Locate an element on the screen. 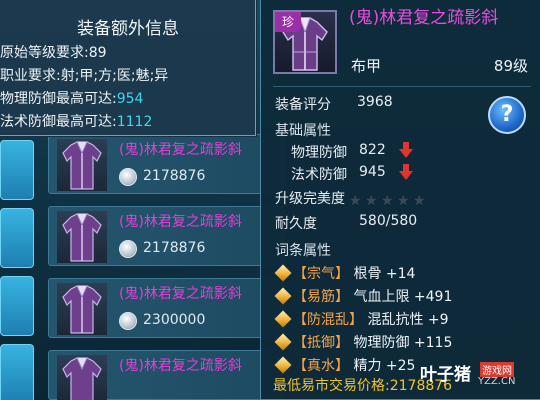 Image resolution: width=540 pixels, height=400 pixels. affix-attributes-heading: 词条属性 is located at coordinates (303, 251).